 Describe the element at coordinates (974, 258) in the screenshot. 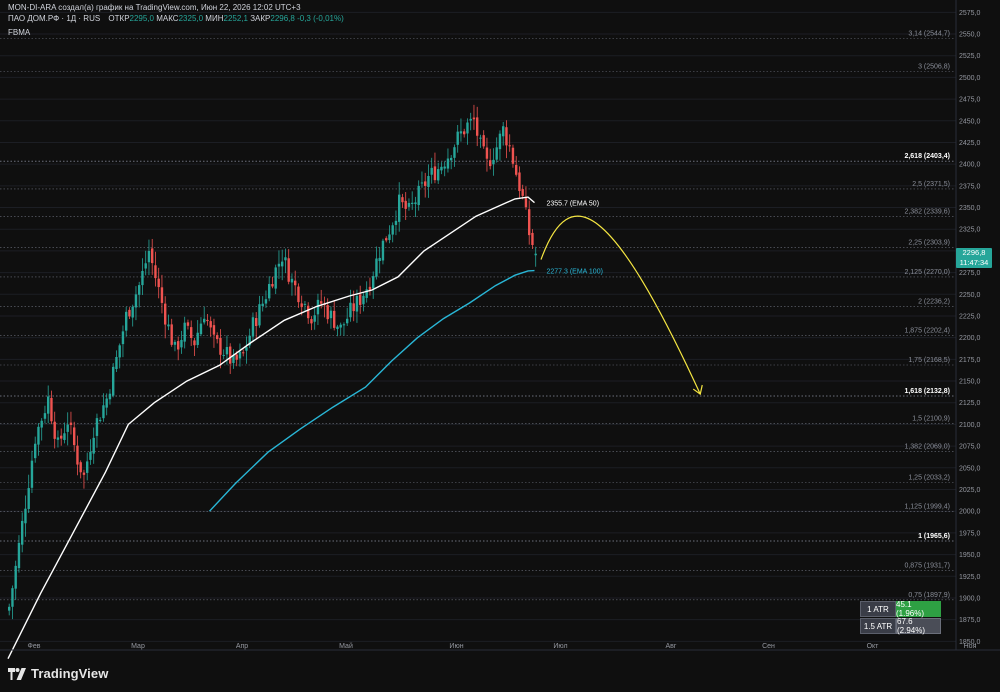

I see `last-price-badge: 2296,8 11:47:34` at that location.